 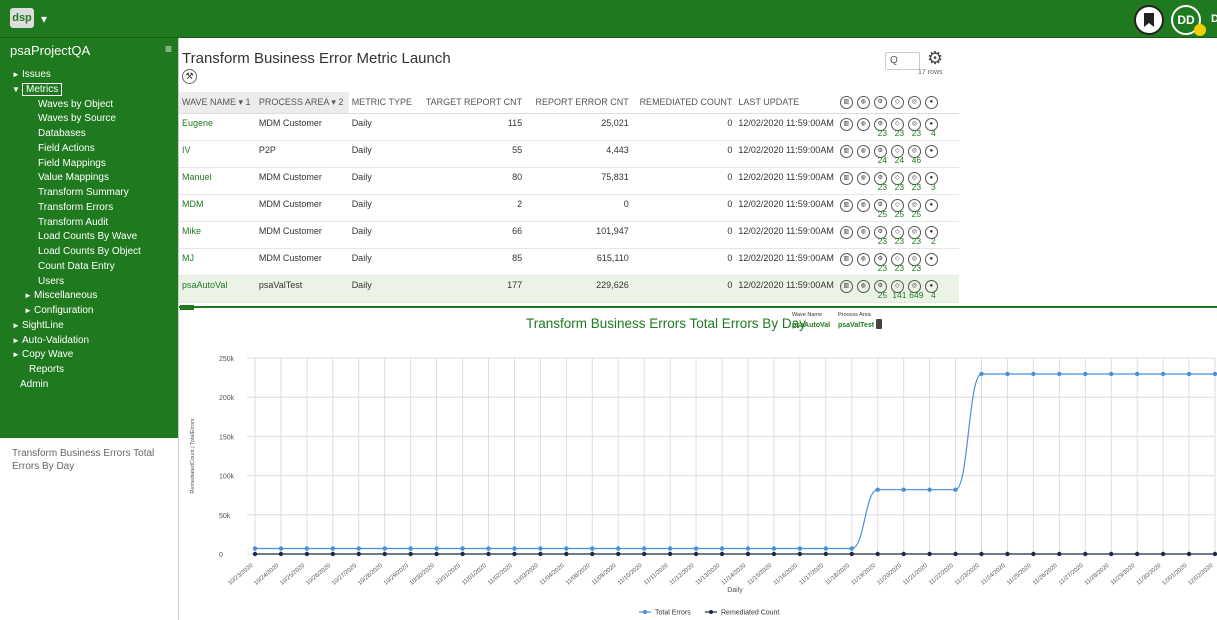 What do you see at coordinates (217, 181) in the screenshot?
I see `wave-name-cell: Manuel` at bounding box center [217, 181].